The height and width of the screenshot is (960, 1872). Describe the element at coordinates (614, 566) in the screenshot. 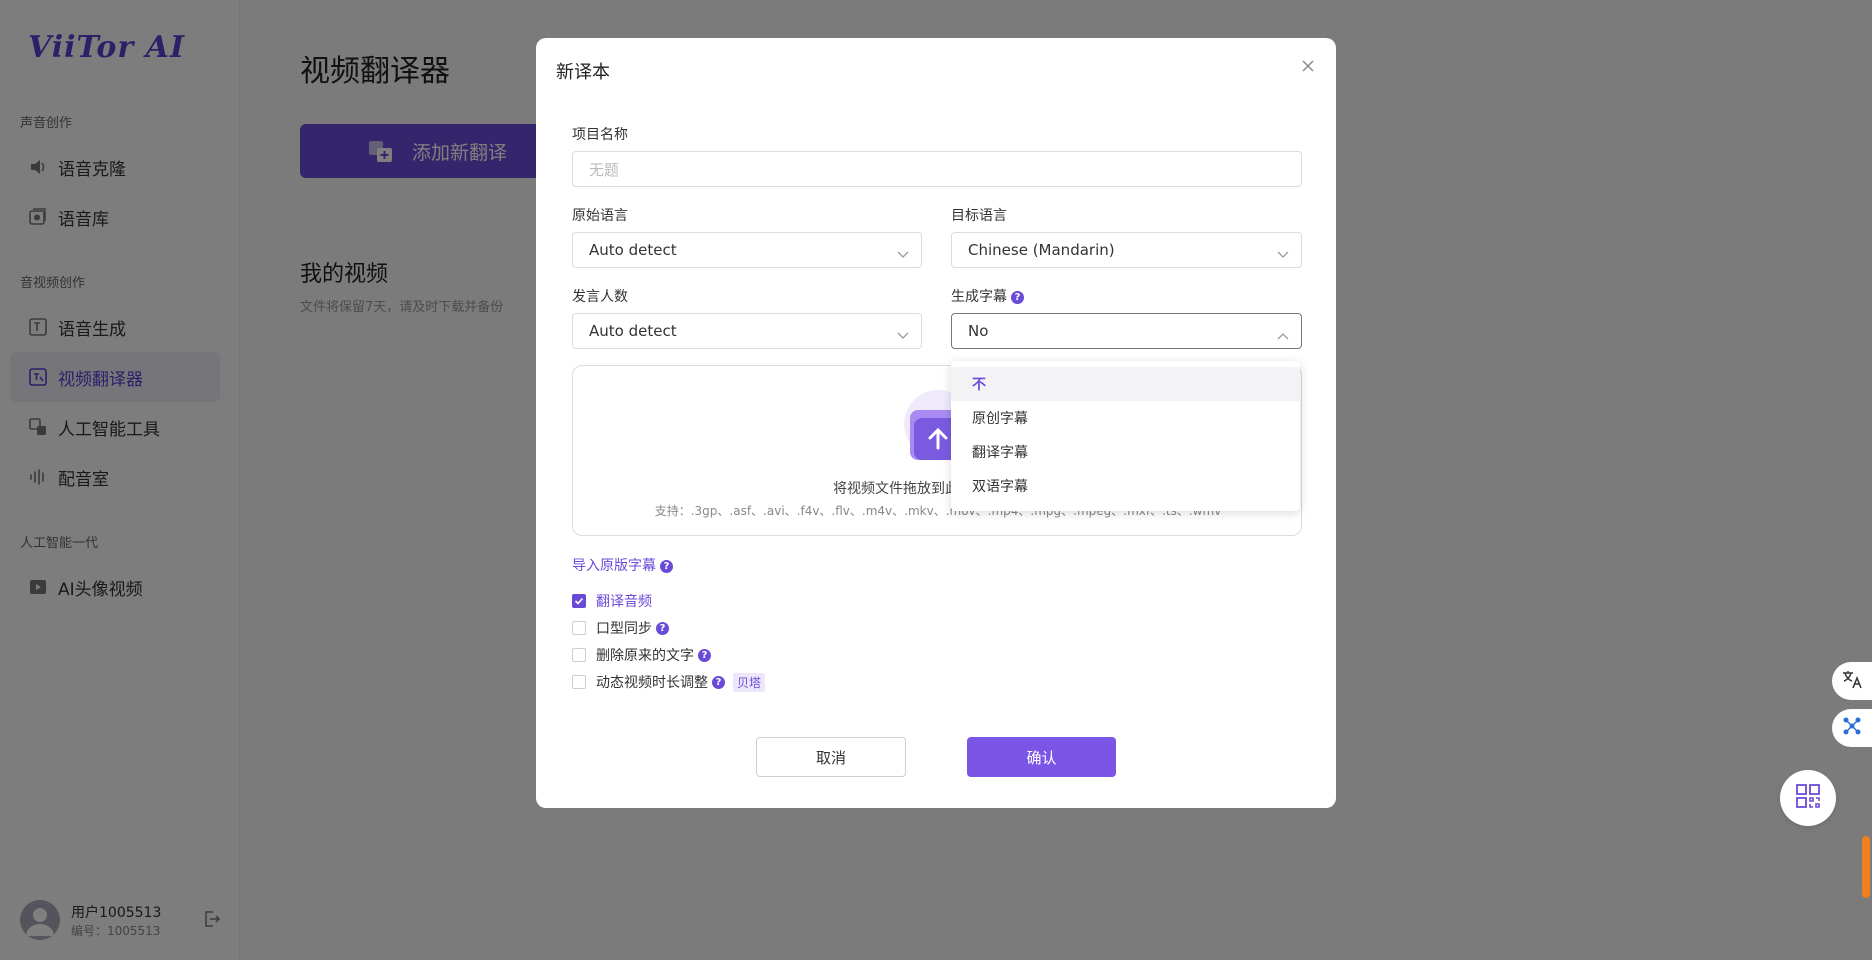

I see `import-subtitles-text: 导入原版字幕` at that location.